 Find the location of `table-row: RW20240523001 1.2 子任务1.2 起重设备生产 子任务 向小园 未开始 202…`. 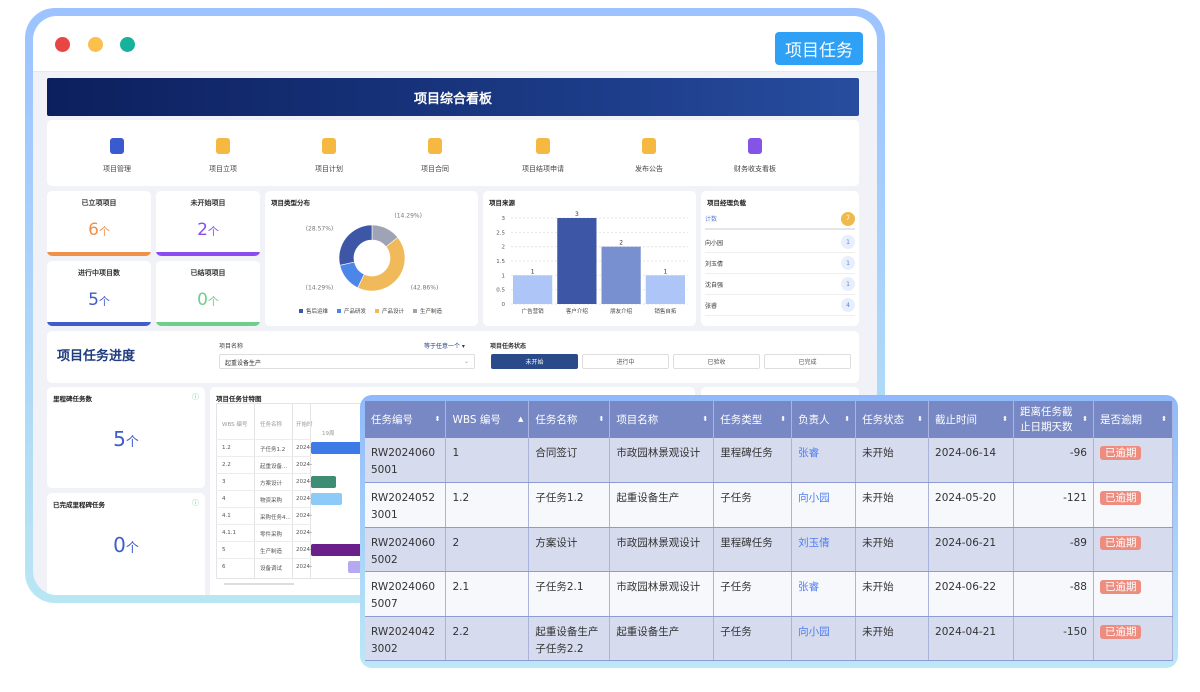

table-row: RW20240523001 1.2 子任务1.2 起重设备生产 子任务 向小园 未开始 202… is located at coordinates (769, 505).